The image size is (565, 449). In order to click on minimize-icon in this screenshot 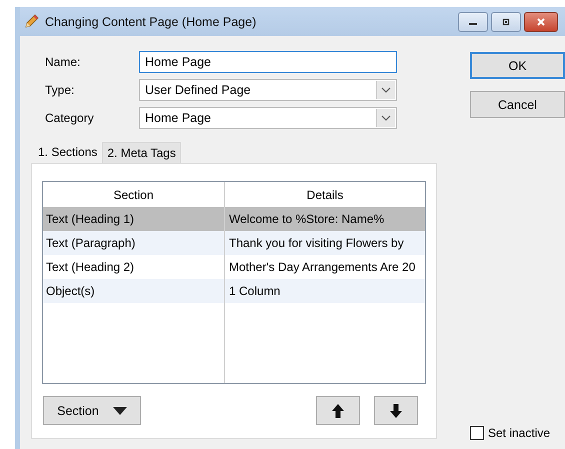, I will do `click(473, 24)`.